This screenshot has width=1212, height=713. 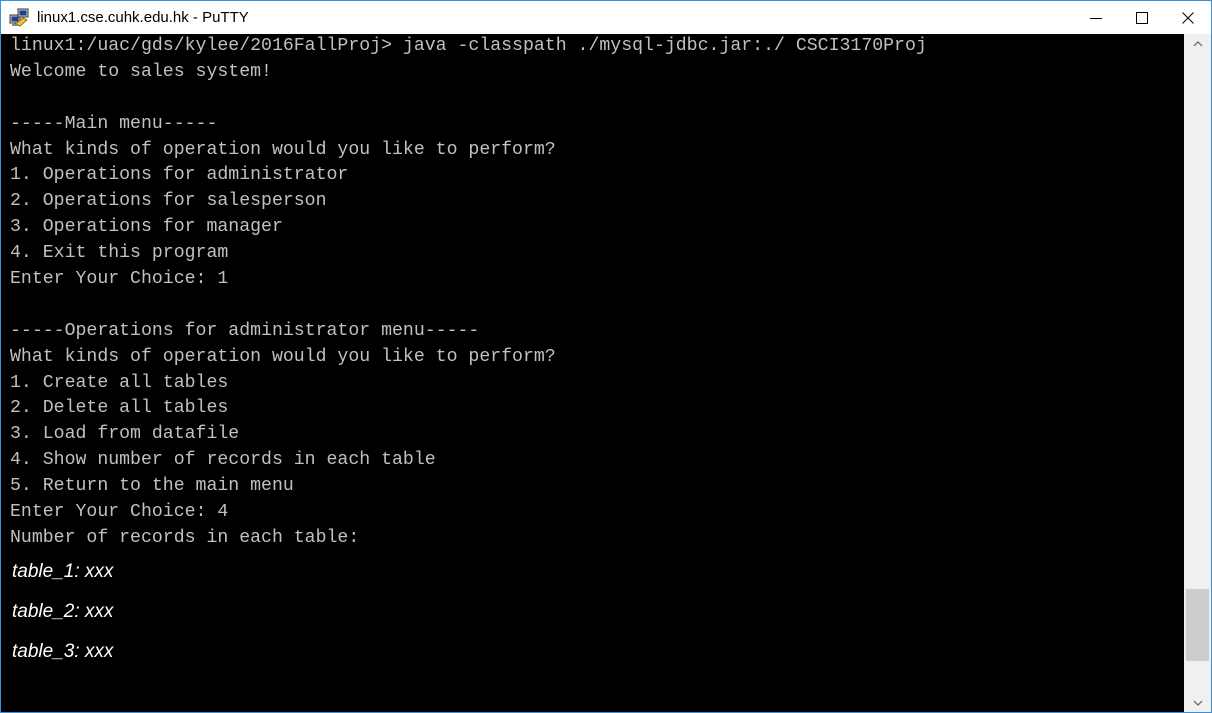 I want to click on terminal-line: 5. Return to the main menu, so click(x=152, y=486).